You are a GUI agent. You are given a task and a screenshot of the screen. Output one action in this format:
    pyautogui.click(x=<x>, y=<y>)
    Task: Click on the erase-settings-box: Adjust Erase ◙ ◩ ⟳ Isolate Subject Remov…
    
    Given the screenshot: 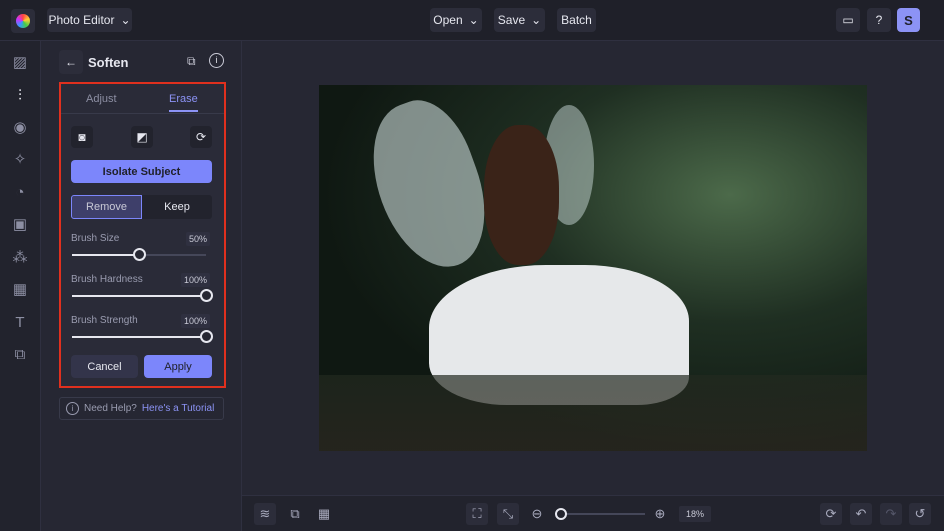 What is the action you would take?
    pyautogui.click(x=142, y=235)
    